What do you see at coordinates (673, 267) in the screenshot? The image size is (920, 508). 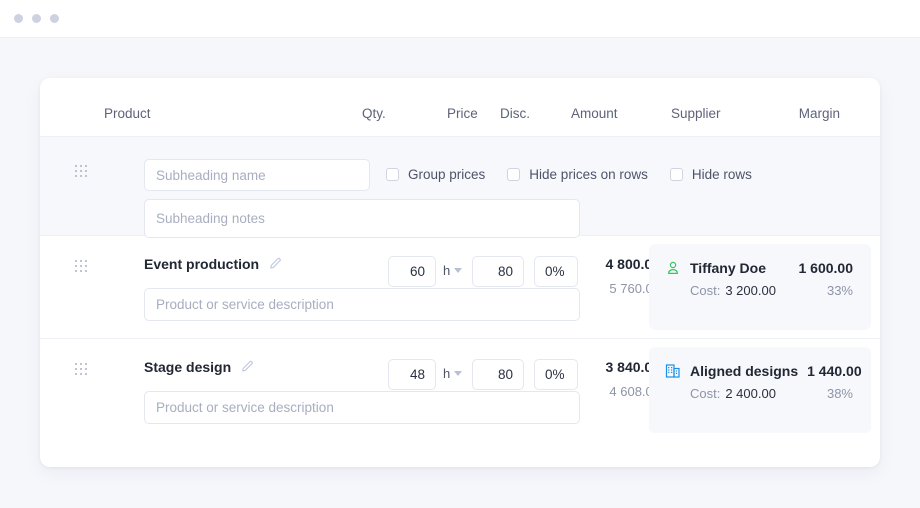 I see `person-icon` at bounding box center [673, 267].